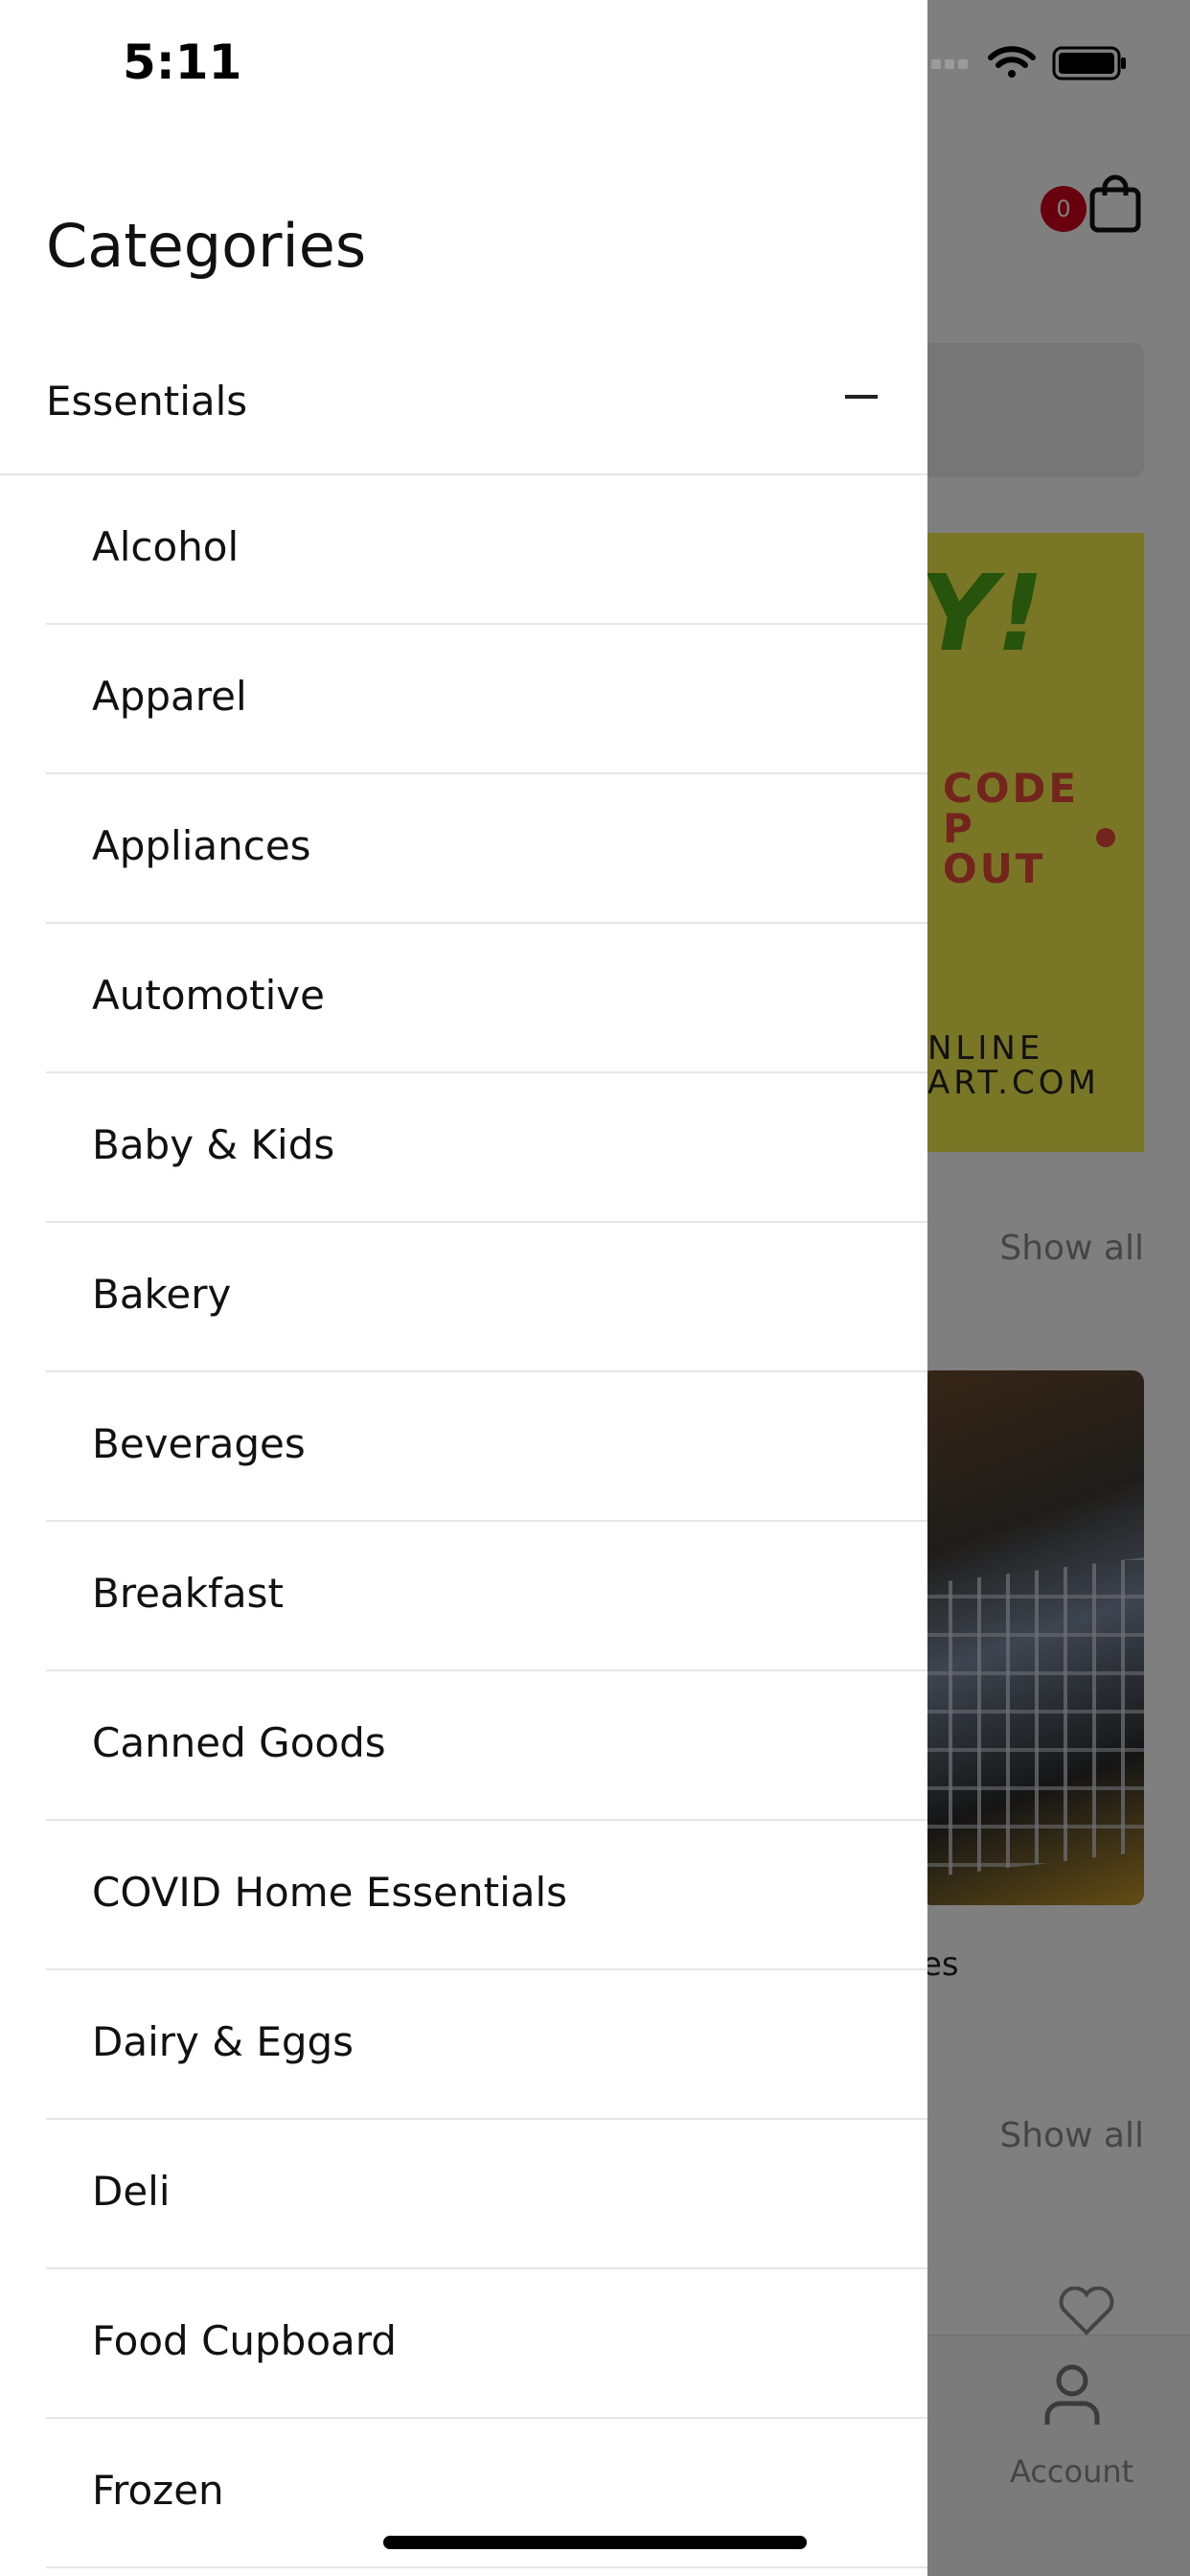 Image resolution: width=1190 pixels, height=2576 pixels. I want to click on category-item-beverages: Beverages, so click(464, 1447).